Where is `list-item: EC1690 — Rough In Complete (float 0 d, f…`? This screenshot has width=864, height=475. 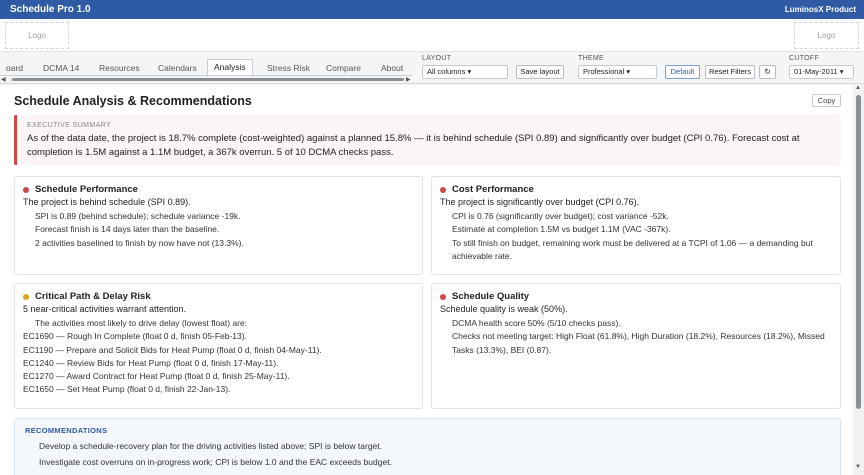
list-item: EC1690 — Rough In Complete (float 0 d, f… is located at coordinates (135, 336).